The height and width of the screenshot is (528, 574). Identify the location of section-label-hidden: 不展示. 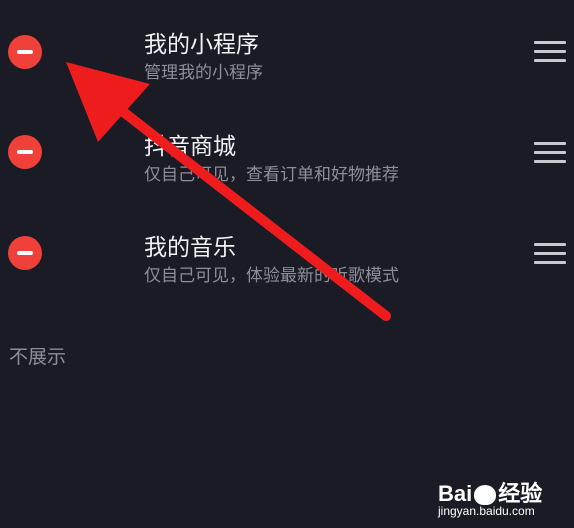
(38, 357).